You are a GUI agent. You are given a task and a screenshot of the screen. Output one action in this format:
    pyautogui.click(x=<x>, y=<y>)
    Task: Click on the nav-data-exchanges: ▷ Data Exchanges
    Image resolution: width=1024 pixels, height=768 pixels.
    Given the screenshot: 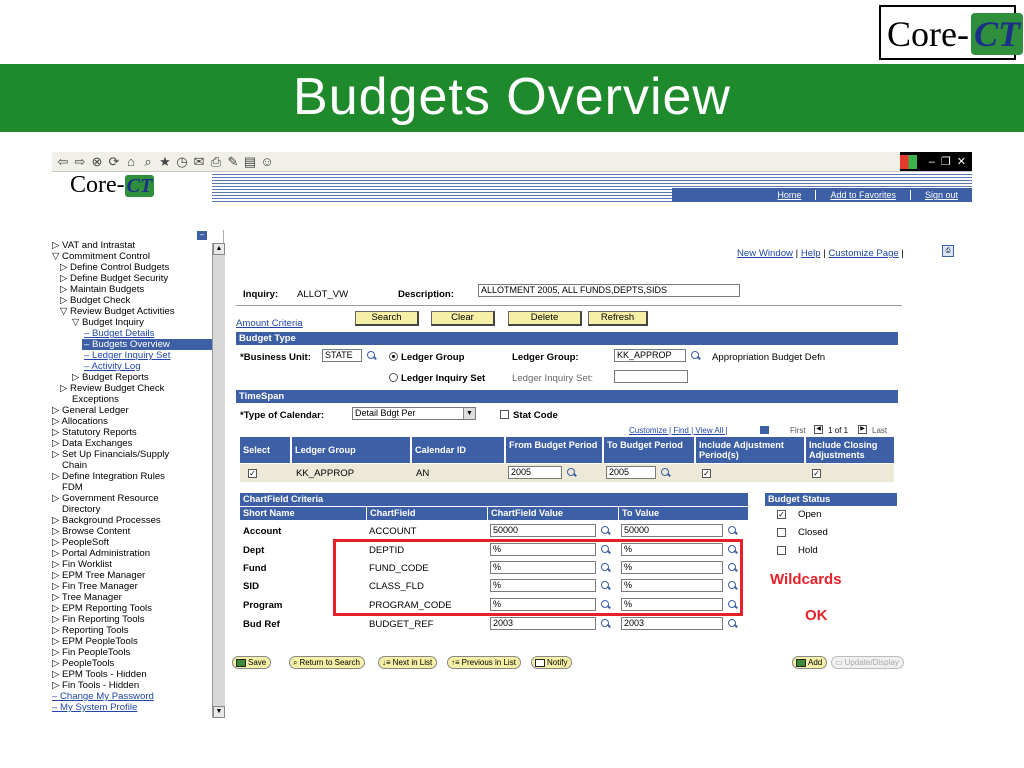 What is the action you would take?
    pyautogui.click(x=92, y=443)
    